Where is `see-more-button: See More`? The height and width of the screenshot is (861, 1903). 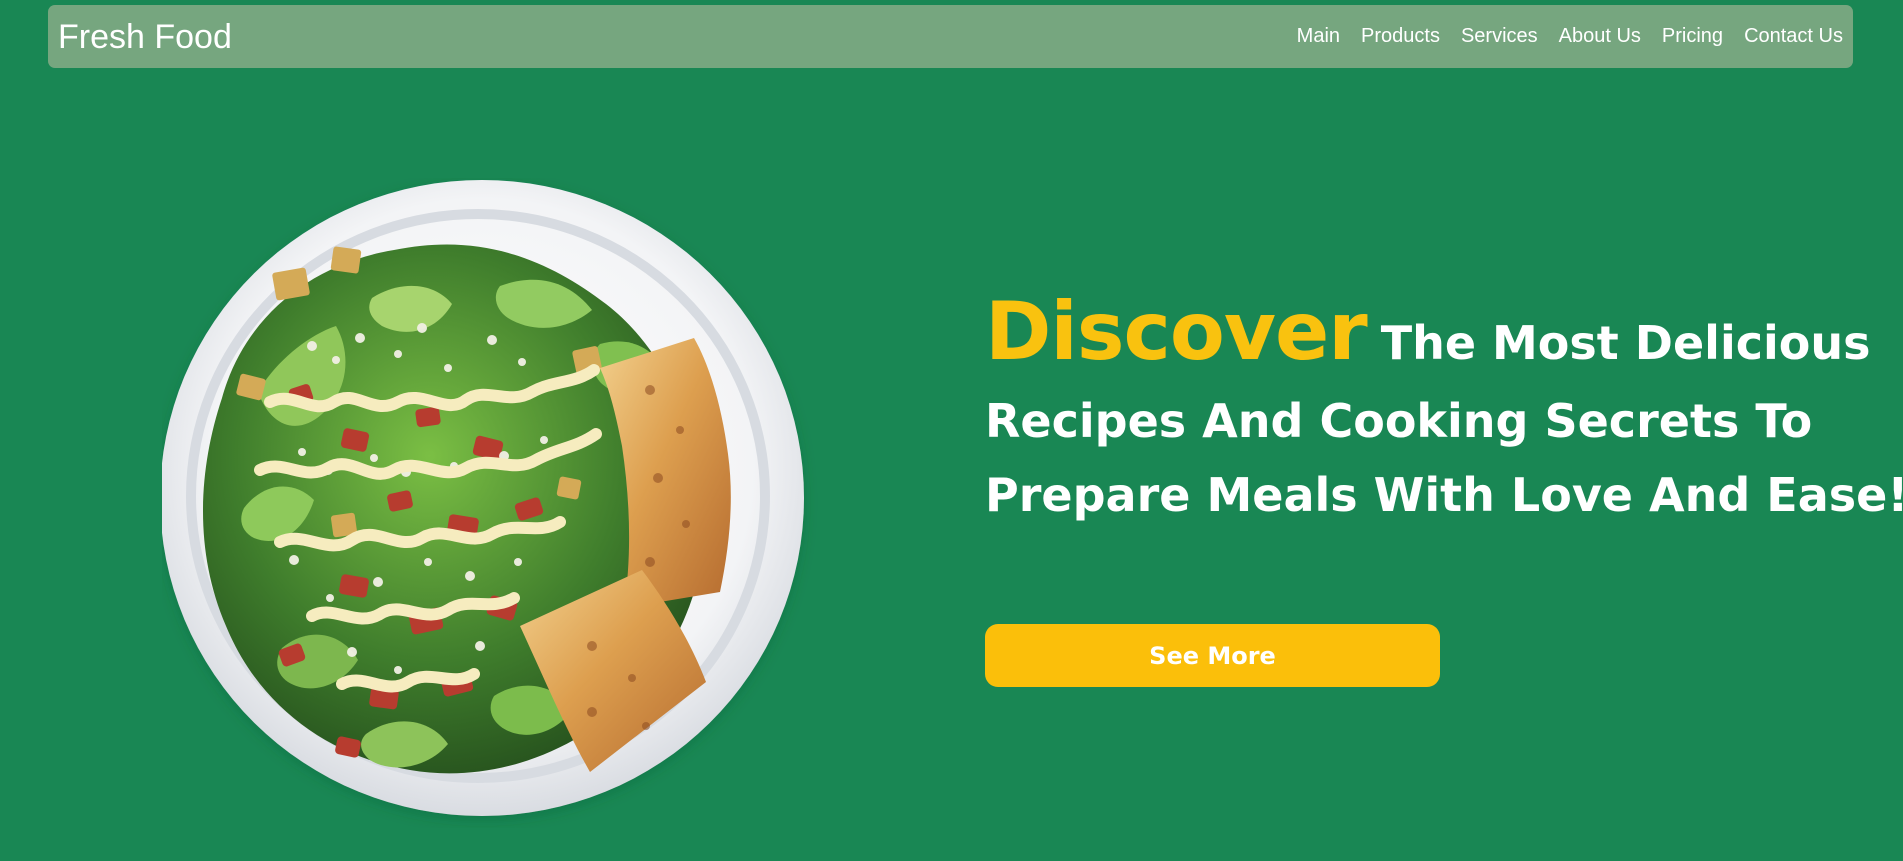 see-more-button: See More is located at coordinates (1212, 655).